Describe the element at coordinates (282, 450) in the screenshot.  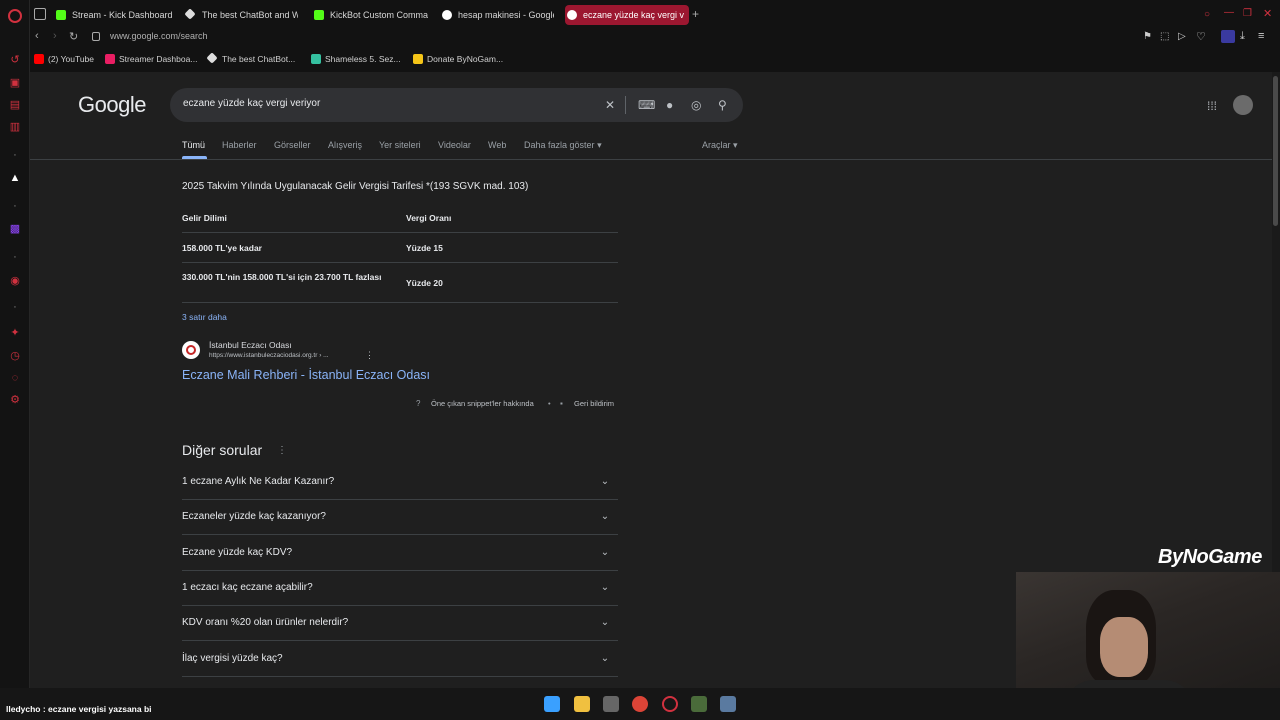
I see `paa-menu-icon: ⋮` at that location.